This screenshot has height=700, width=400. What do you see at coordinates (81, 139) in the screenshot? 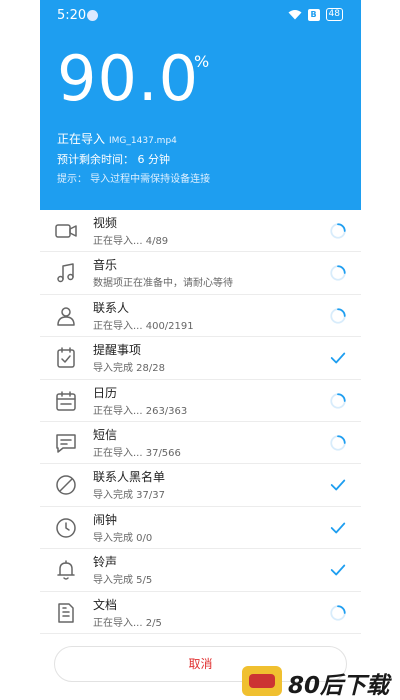
I see `current-import-label: 正在导入` at bounding box center [81, 139].